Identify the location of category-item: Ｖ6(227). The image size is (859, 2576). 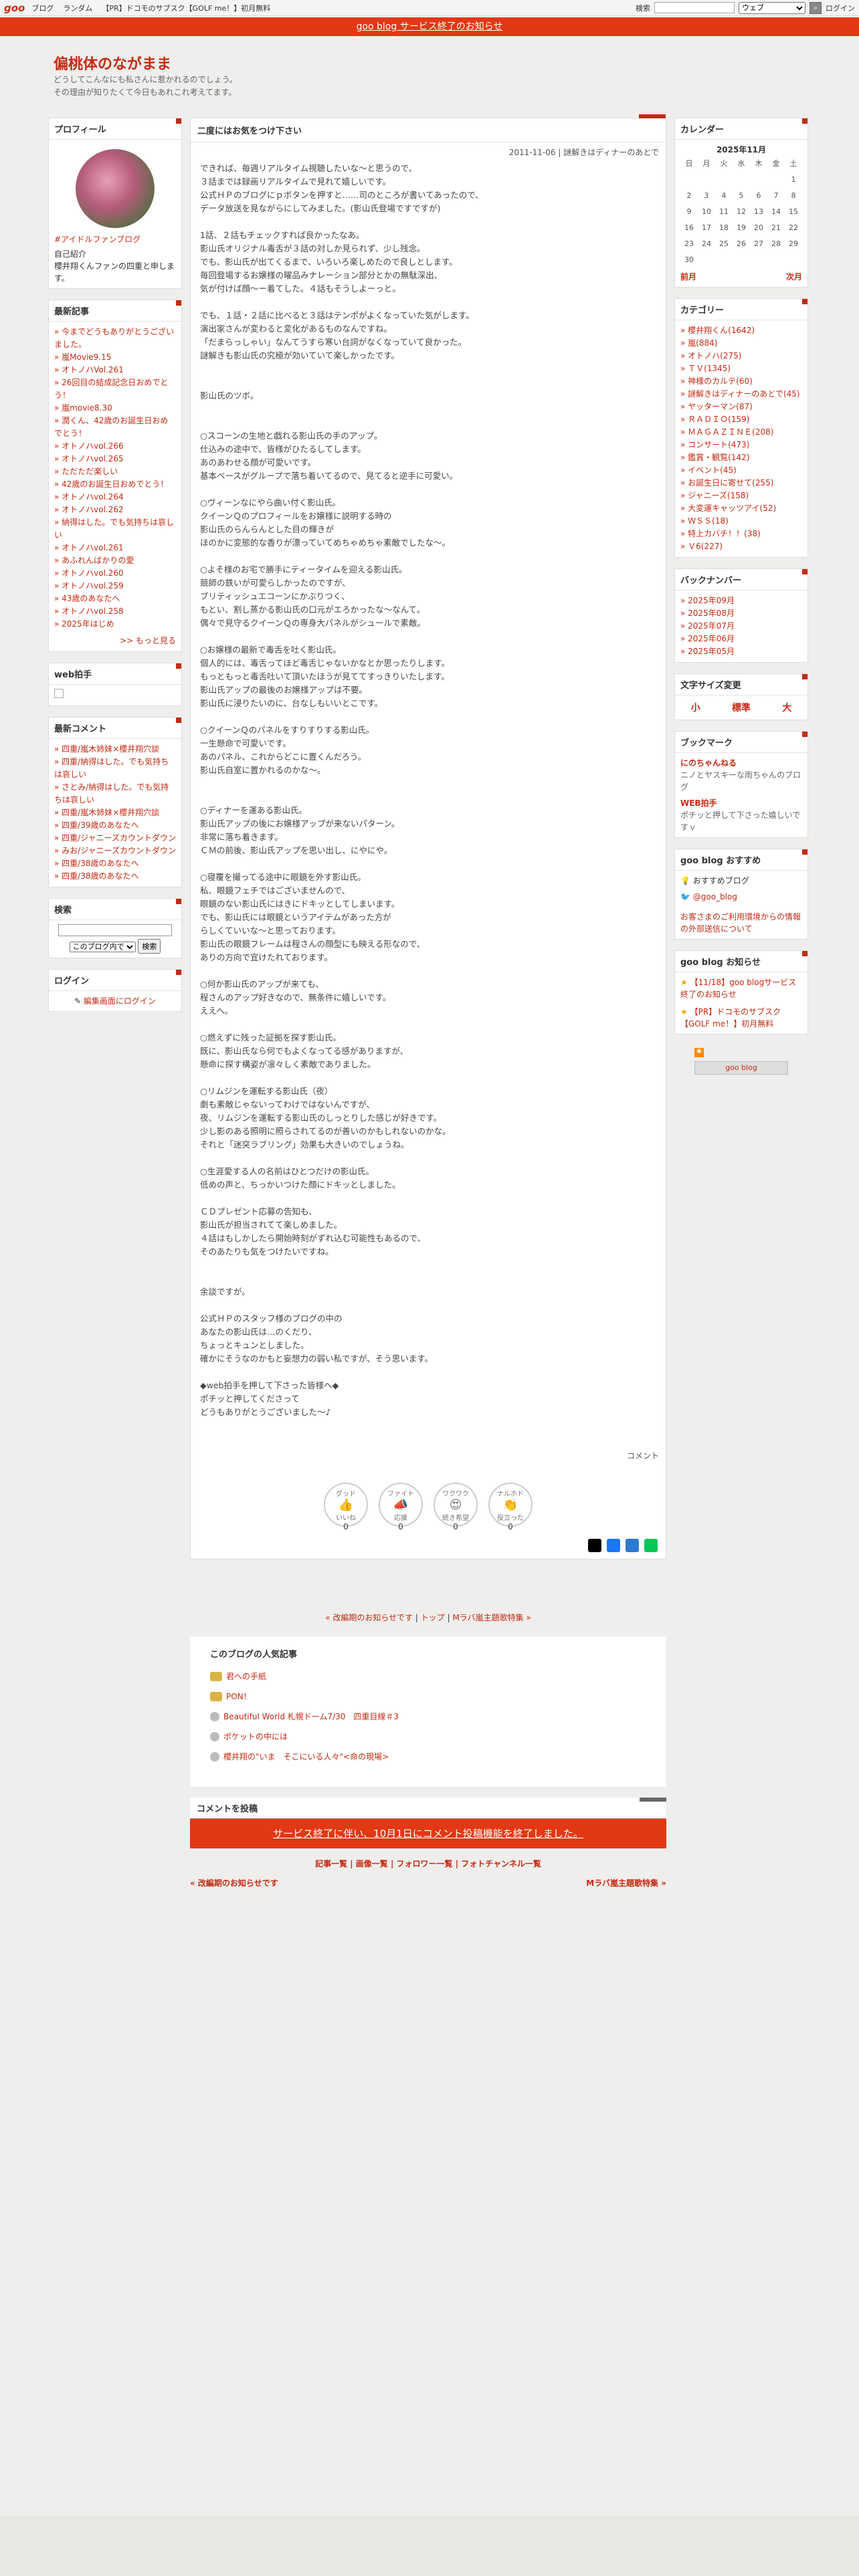
(741, 546).